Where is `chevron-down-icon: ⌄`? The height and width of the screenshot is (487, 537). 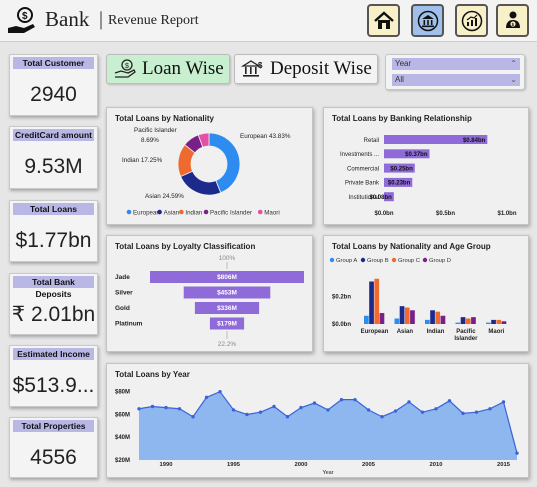 chevron-down-icon: ⌄ is located at coordinates (513, 79).